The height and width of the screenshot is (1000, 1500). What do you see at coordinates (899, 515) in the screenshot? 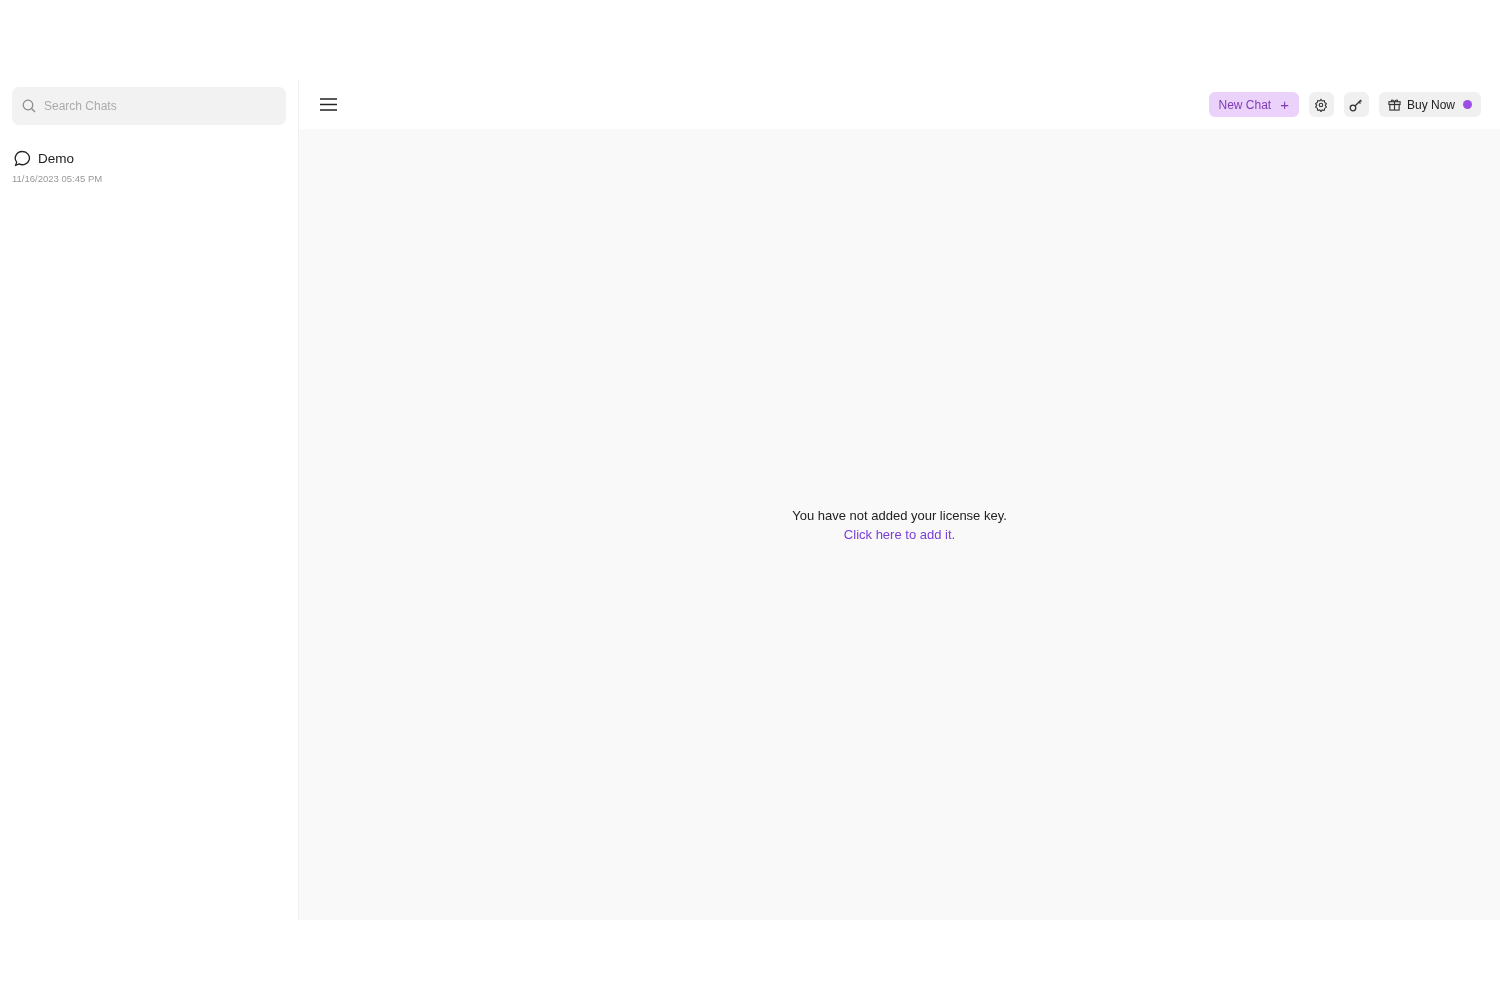
I see `license-message: You have not added your license key.` at bounding box center [899, 515].